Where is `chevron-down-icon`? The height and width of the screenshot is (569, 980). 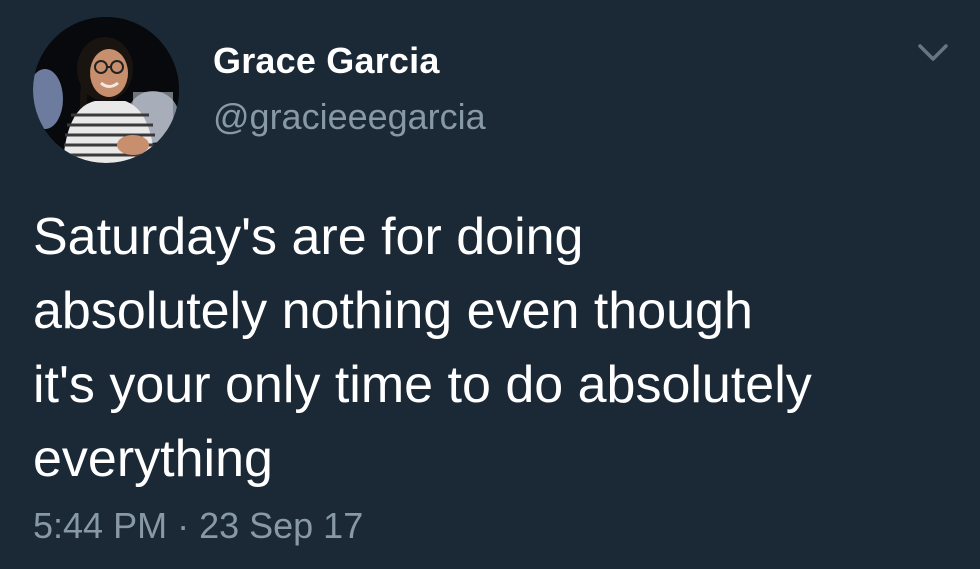
chevron-down-icon is located at coordinates (933, 52).